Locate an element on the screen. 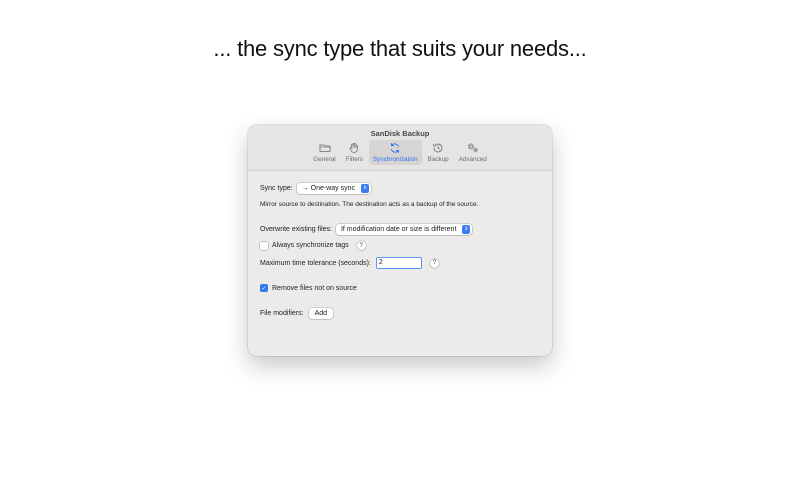  tab-backup: Backup is located at coordinates (438, 152).